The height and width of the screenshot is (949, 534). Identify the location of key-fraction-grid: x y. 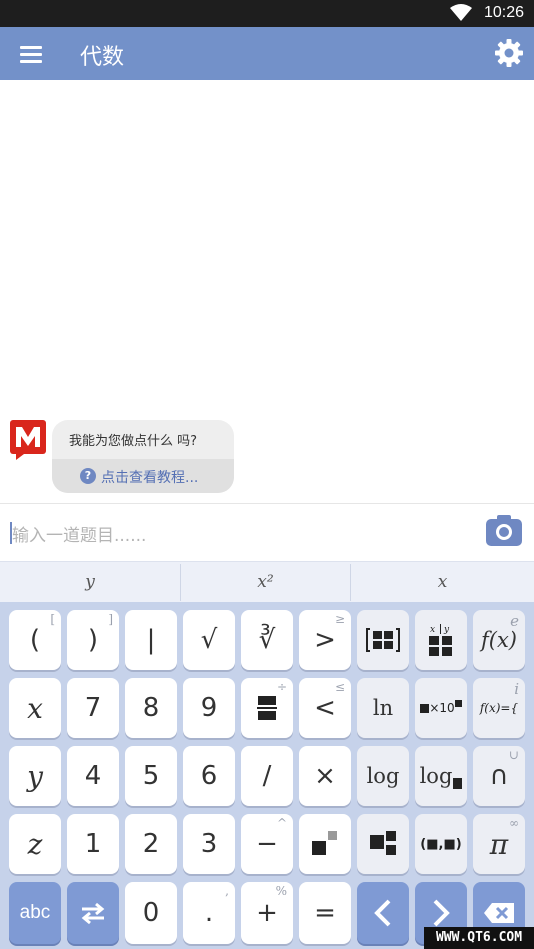
(441, 640).